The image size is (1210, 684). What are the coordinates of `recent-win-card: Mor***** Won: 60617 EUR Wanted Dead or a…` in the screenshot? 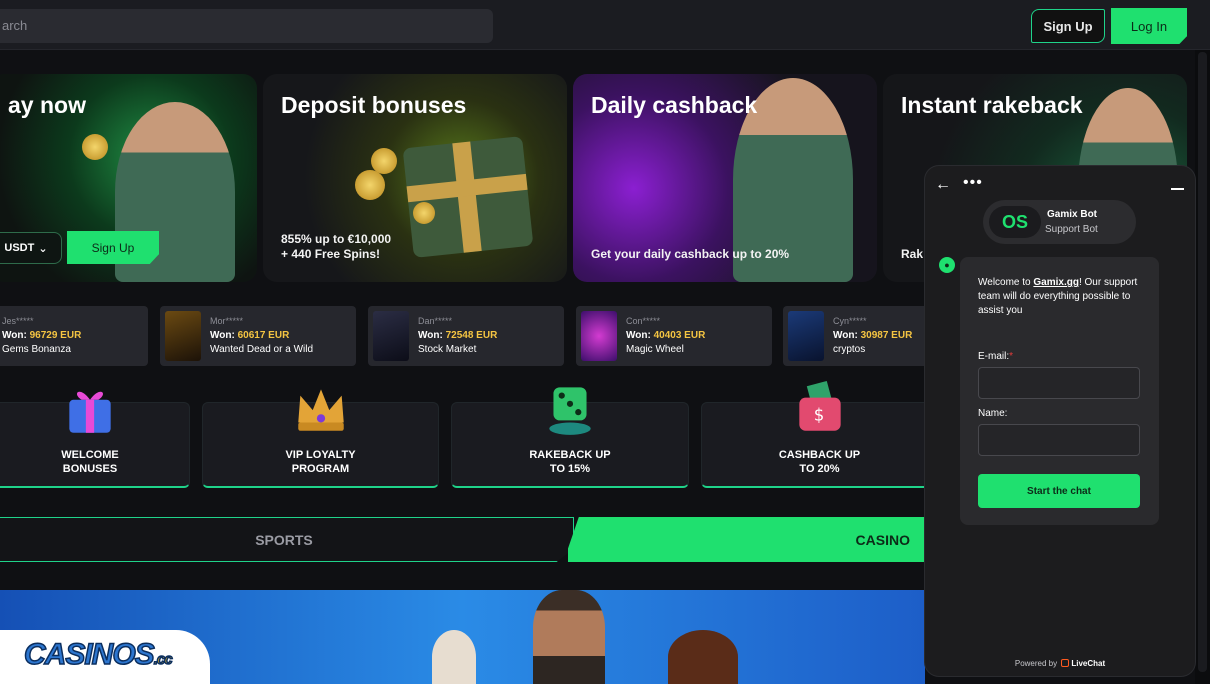 It's located at (258, 336).